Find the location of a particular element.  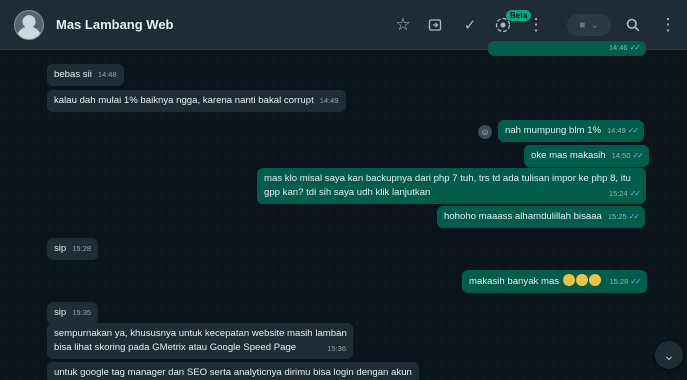

message-text: oke mas makasih is located at coordinates (568, 155).